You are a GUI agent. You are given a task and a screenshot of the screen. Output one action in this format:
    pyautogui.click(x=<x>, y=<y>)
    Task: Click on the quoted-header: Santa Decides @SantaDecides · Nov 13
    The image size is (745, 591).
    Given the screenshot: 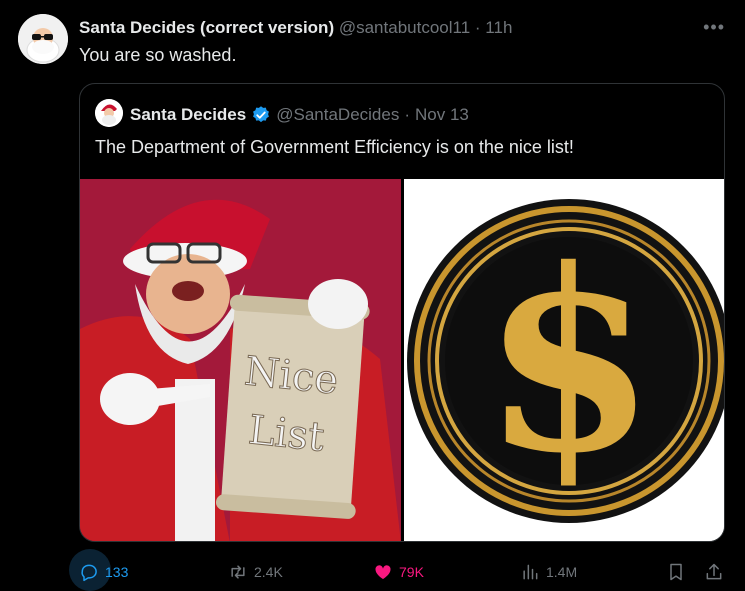 What is the action you would take?
    pyautogui.click(x=299, y=115)
    